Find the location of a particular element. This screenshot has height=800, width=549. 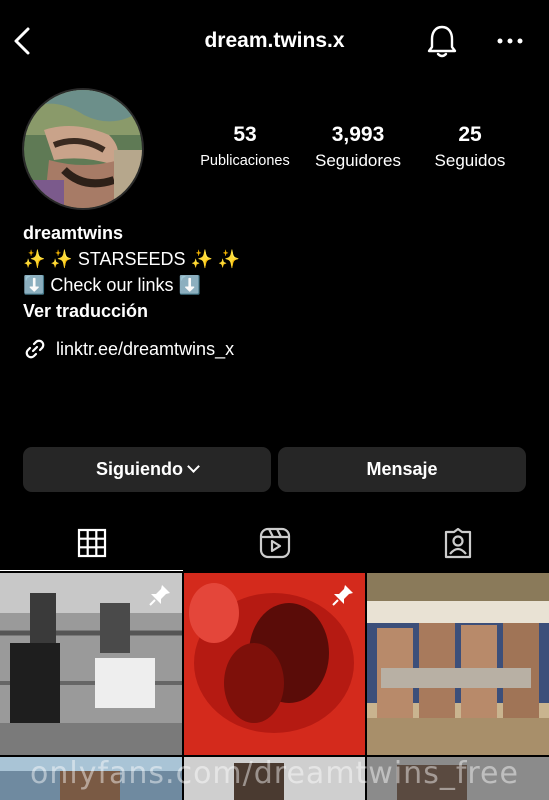

tab-posts is located at coordinates (91, 543).